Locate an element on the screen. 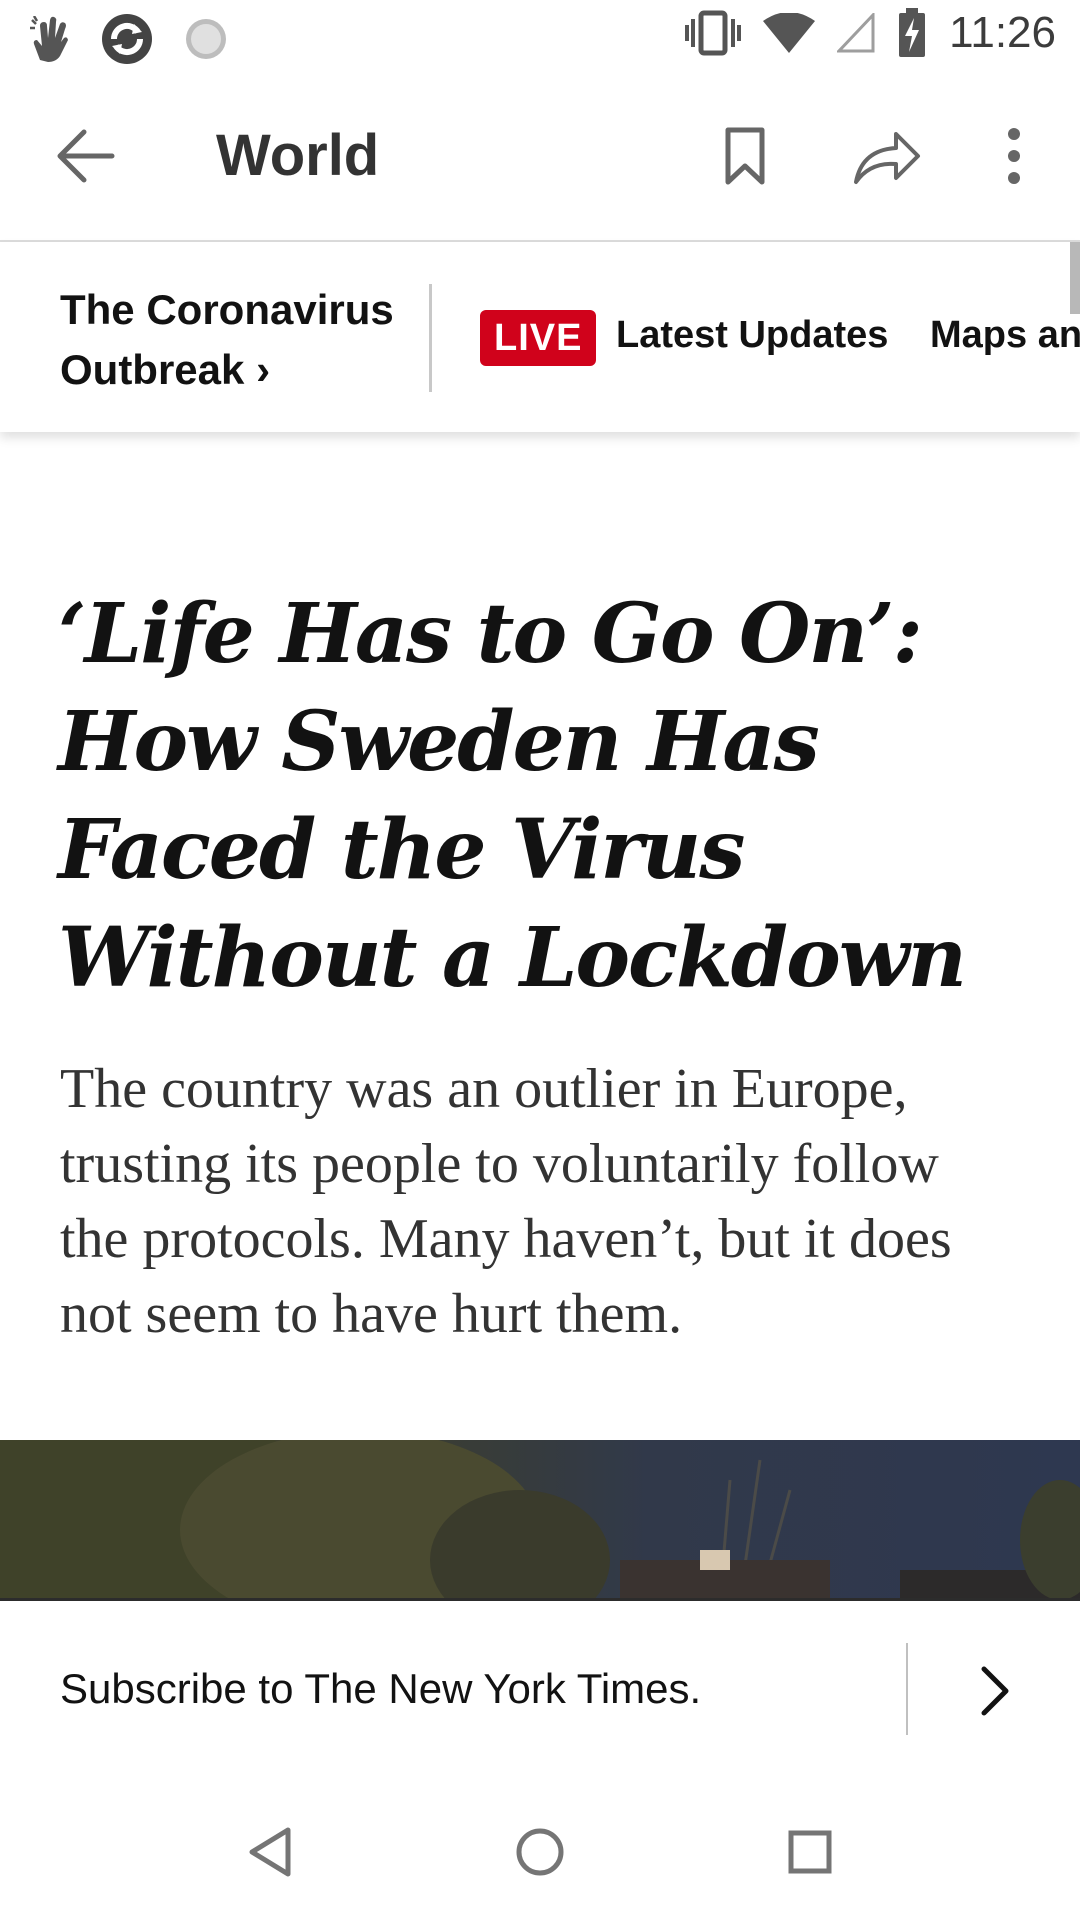 Image resolution: width=1080 pixels, height=1920 pixels. chevron-right-icon: › is located at coordinates (263, 369).